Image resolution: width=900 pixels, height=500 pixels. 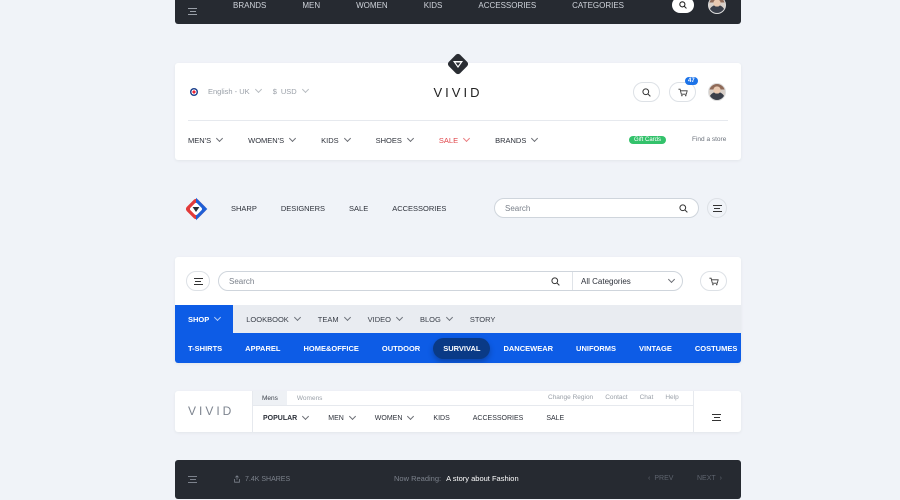 What do you see at coordinates (303, 208) in the screenshot?
I see `nav-link-designers: DESIGNERS` at bounding box center [303, 208].